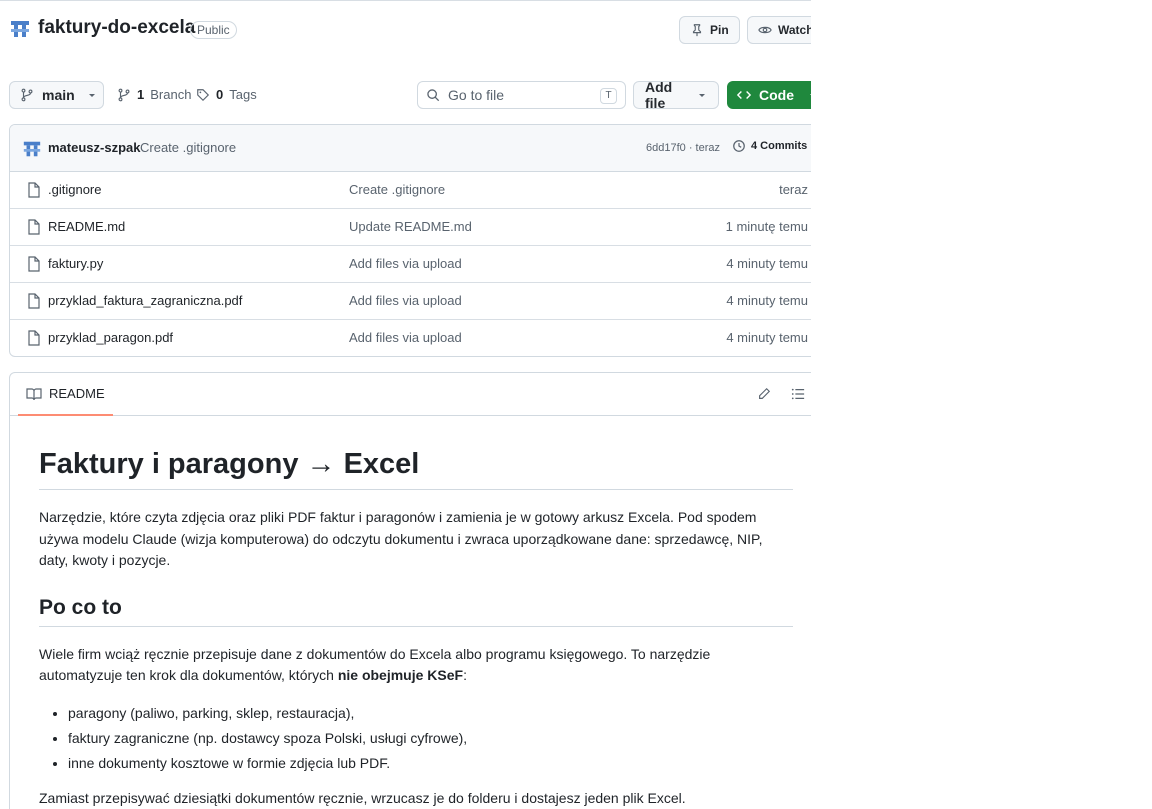 The image size is (1152, 809). What do you see at coordinates (765, 30) in the screenshot?
I see `eye-icon` at bounding box center [765, 30].